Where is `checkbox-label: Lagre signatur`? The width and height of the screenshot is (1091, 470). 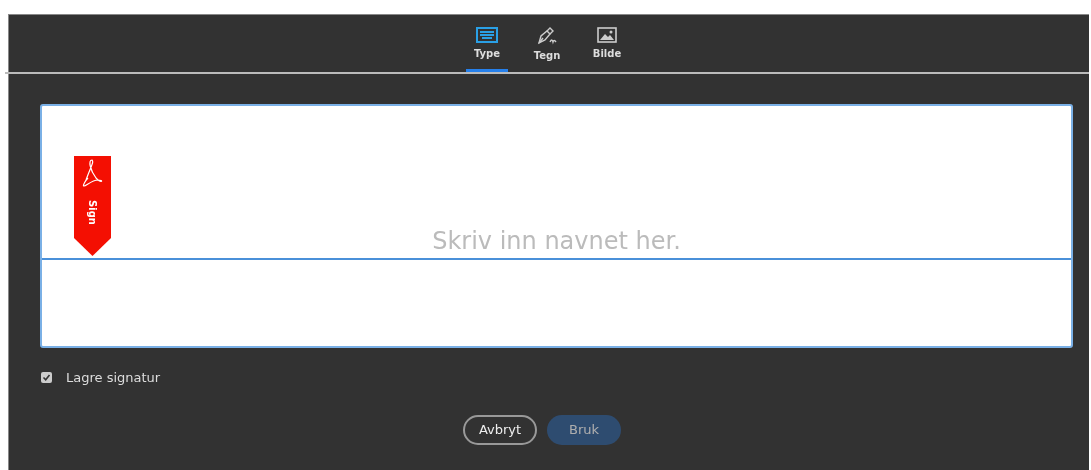
checkbox-label: Lagre signatur is located at coordinates (113, 377).